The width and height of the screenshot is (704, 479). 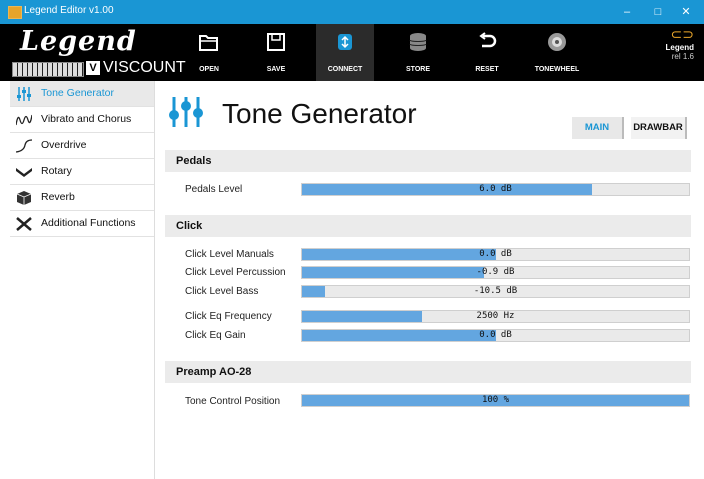 I want to click on tonewheel-icon, so click(x=557, y=42).